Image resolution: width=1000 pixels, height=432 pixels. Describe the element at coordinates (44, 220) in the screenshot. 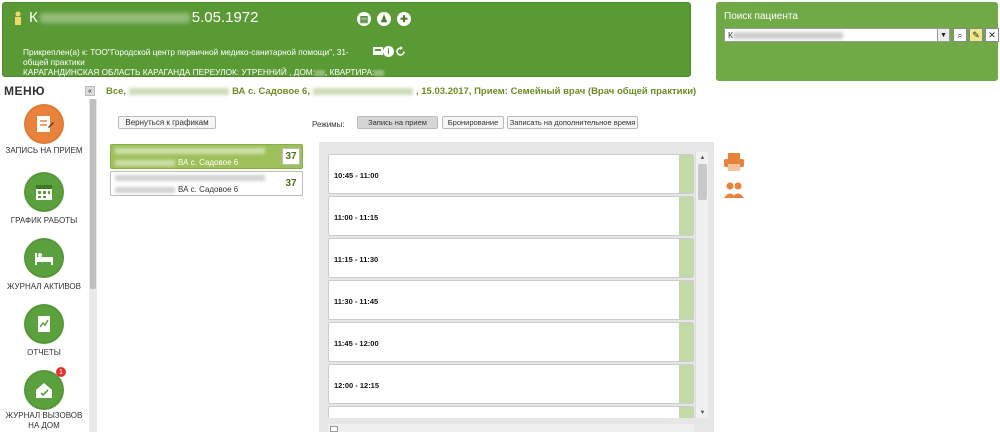

I see `menu-label: ГРАФИК РАБОТЫ` at that location.